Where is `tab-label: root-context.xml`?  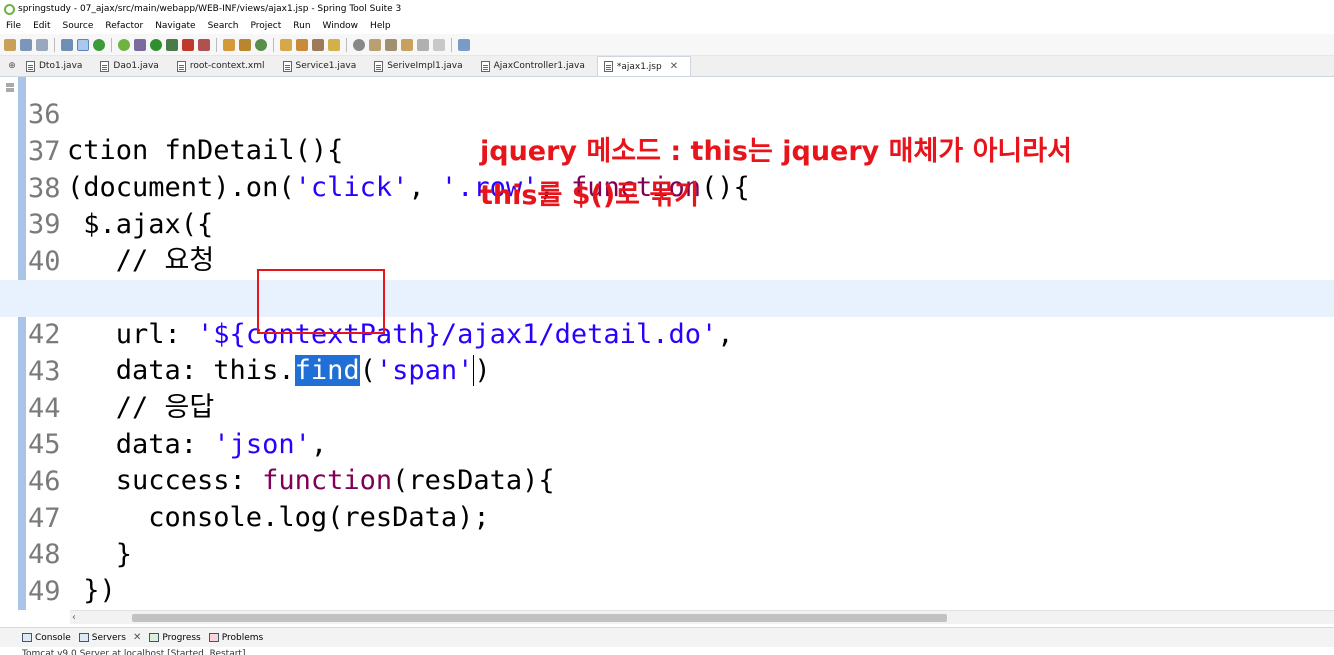
tab-label: root-context.xml is located at coordinates (227, 66).